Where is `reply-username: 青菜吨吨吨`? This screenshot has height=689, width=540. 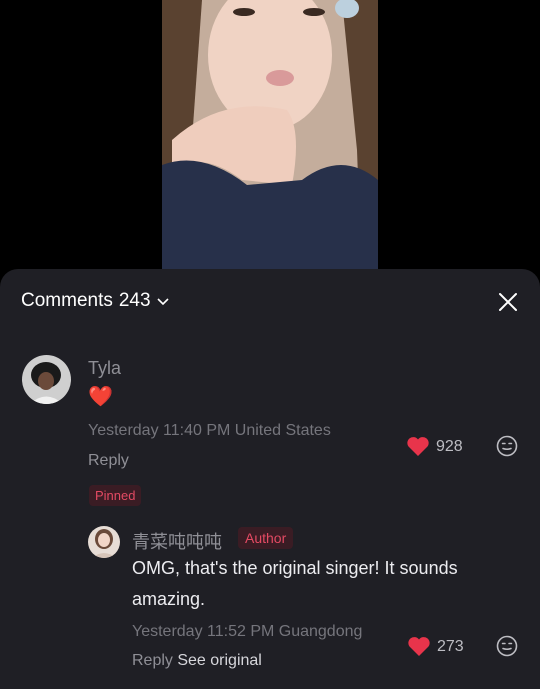
reply-username: 青菜吨吨吨 is located at coordinates (177, 541).